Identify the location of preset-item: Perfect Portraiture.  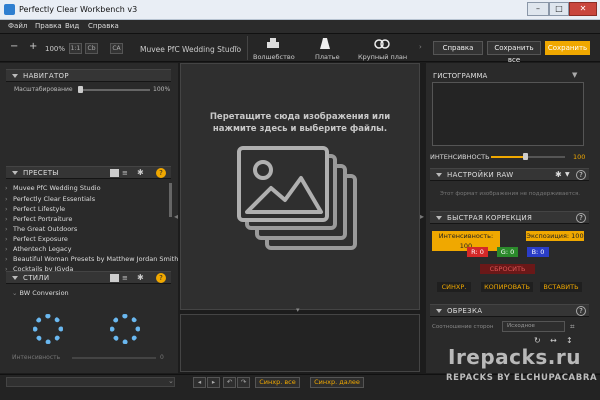
(38, 219).